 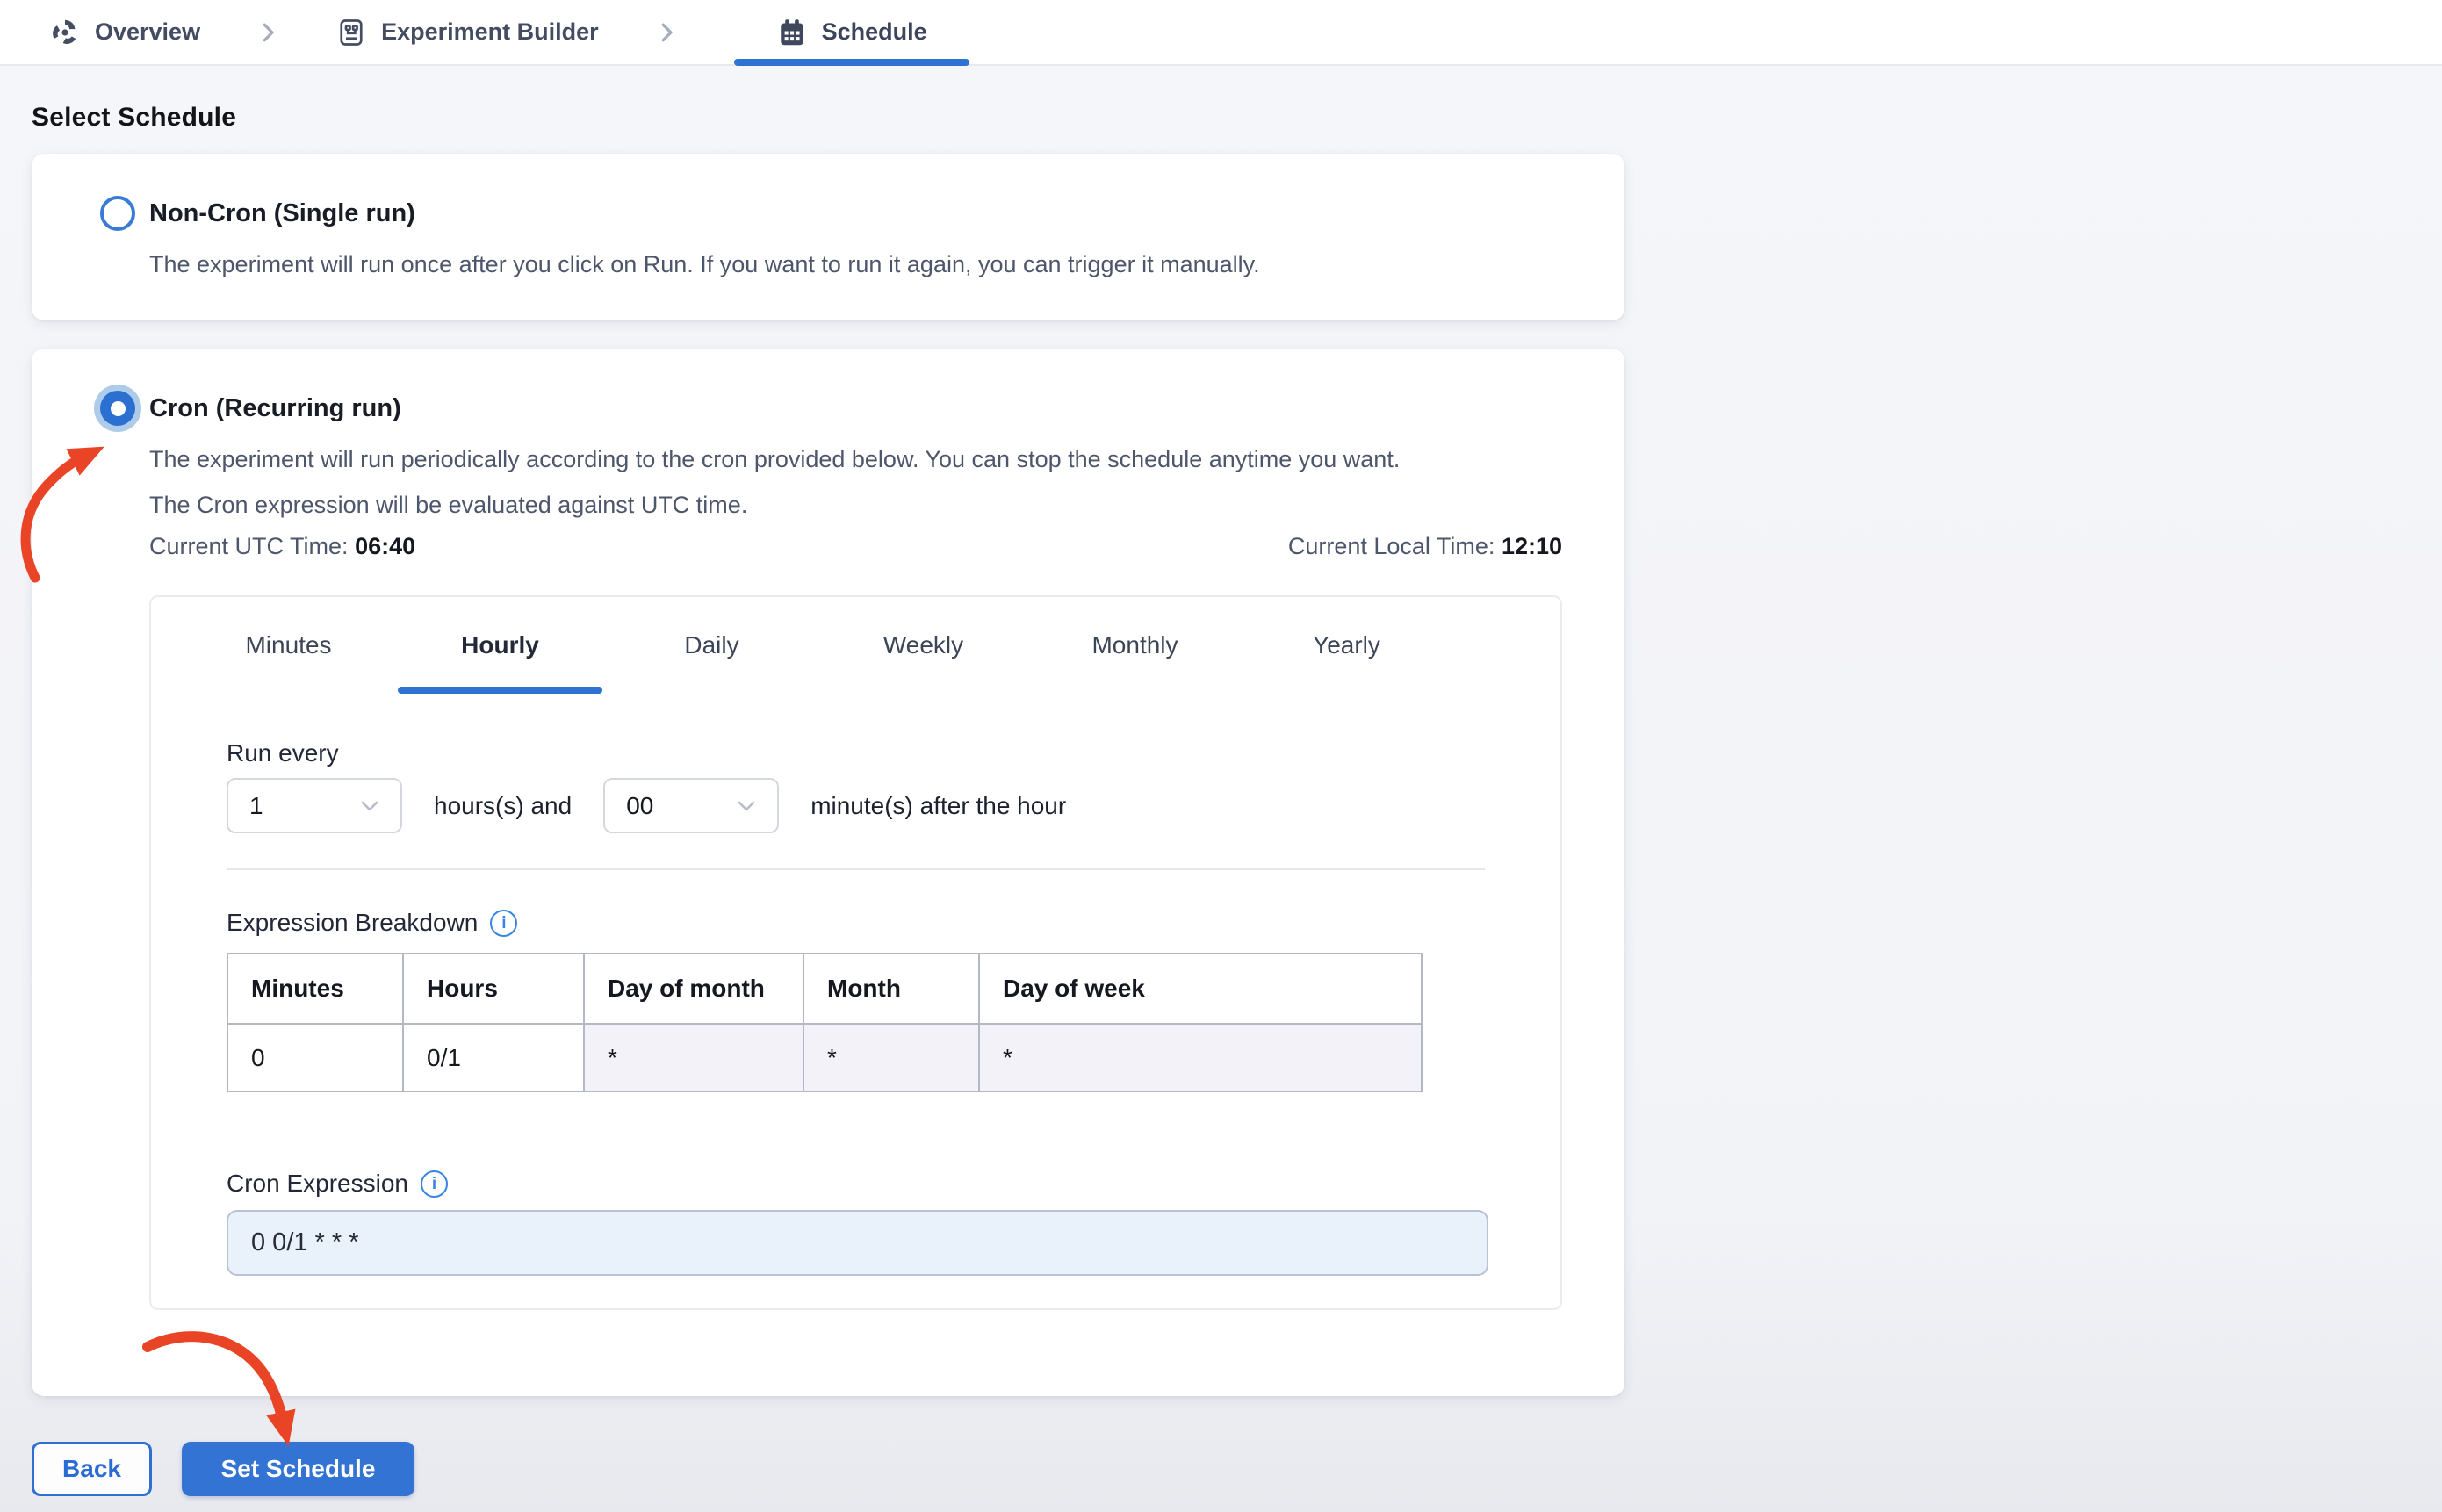 I want to click on tab-daily: Daily, so click(x=712, y=645).